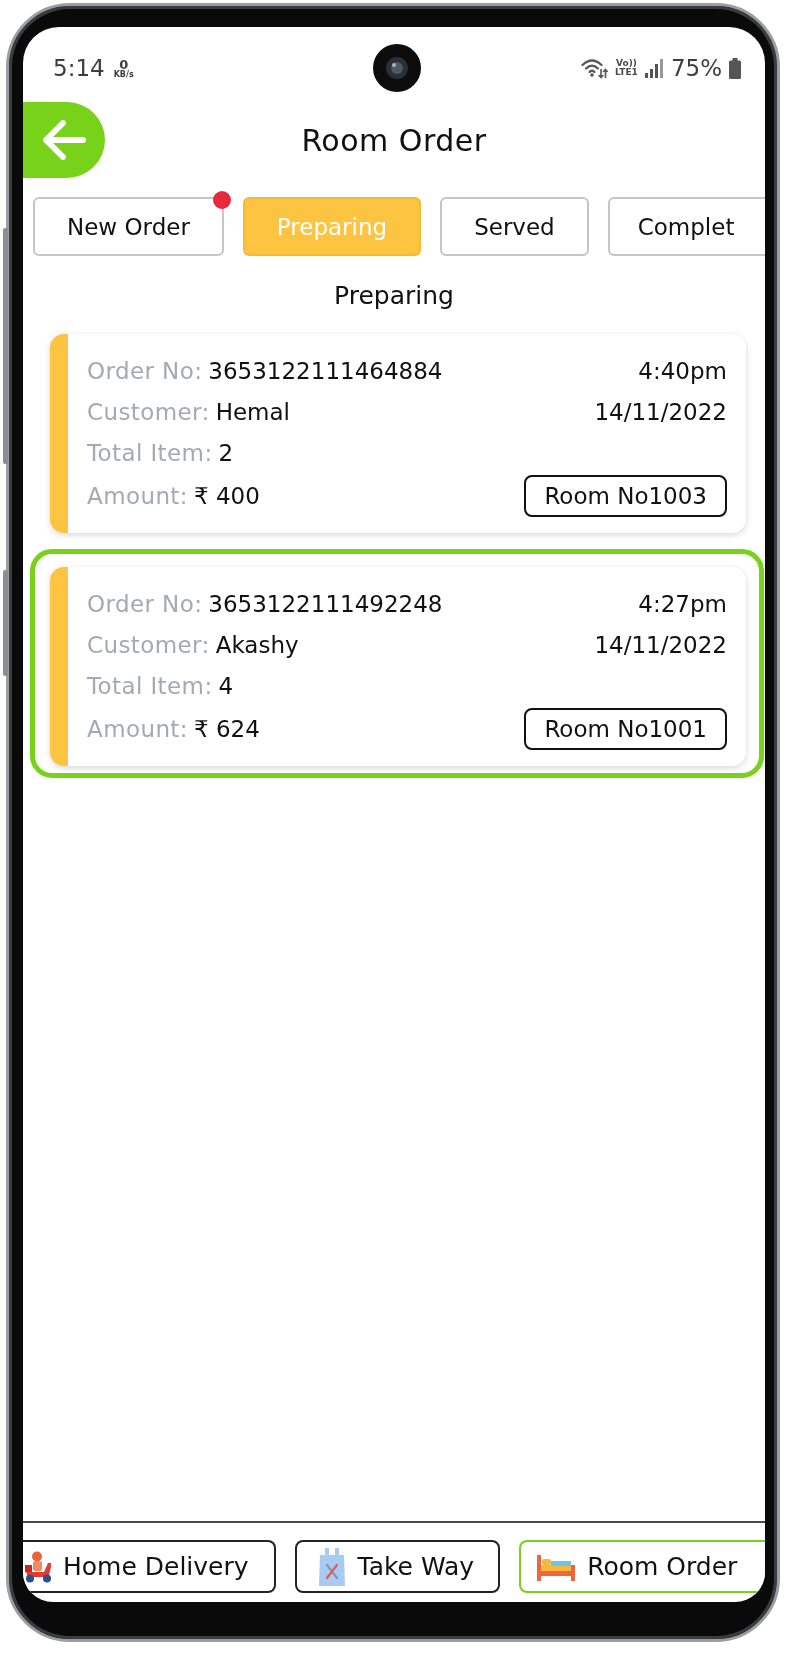 The image size is (787, 1656). Describe the element at coordinates (394, 140) in the screenshot. I see `page-title: Room Order` at that location.